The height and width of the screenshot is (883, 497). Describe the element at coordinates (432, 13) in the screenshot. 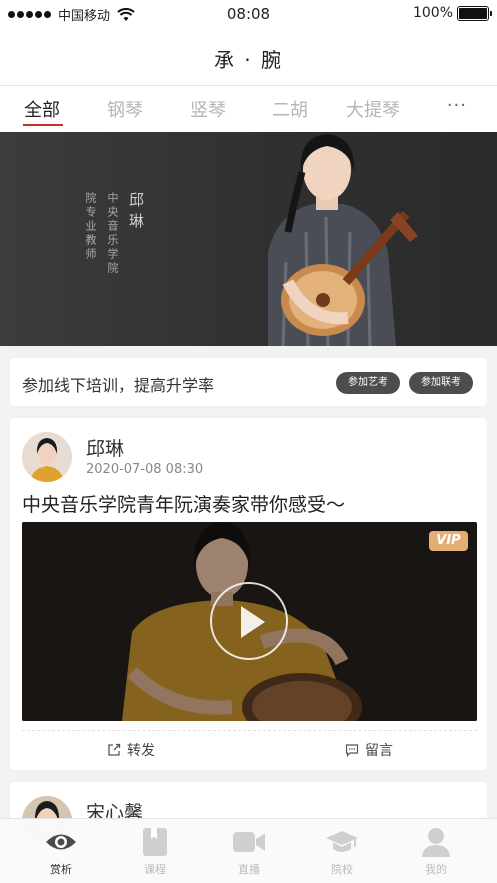

I see `battery-percent: 100%` at that location.